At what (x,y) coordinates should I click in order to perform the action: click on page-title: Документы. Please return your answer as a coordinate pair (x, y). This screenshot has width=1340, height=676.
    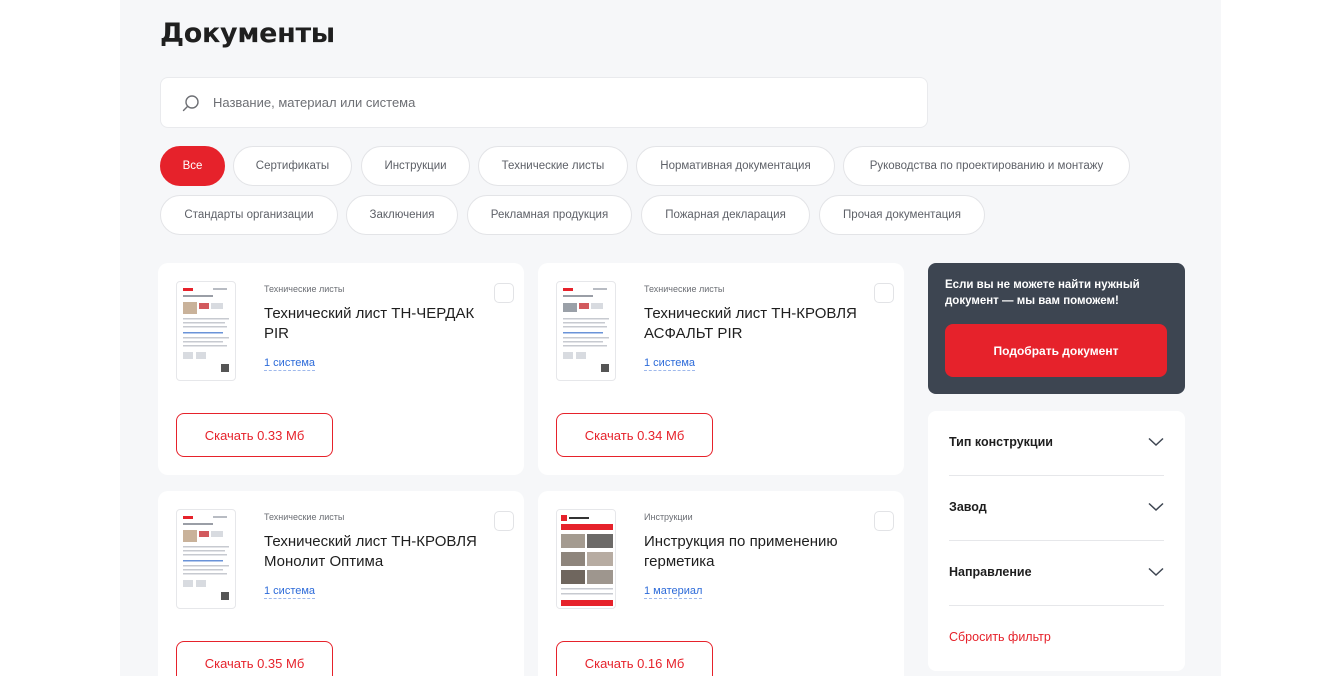
    Looking at the image, I should click on (247, 33).